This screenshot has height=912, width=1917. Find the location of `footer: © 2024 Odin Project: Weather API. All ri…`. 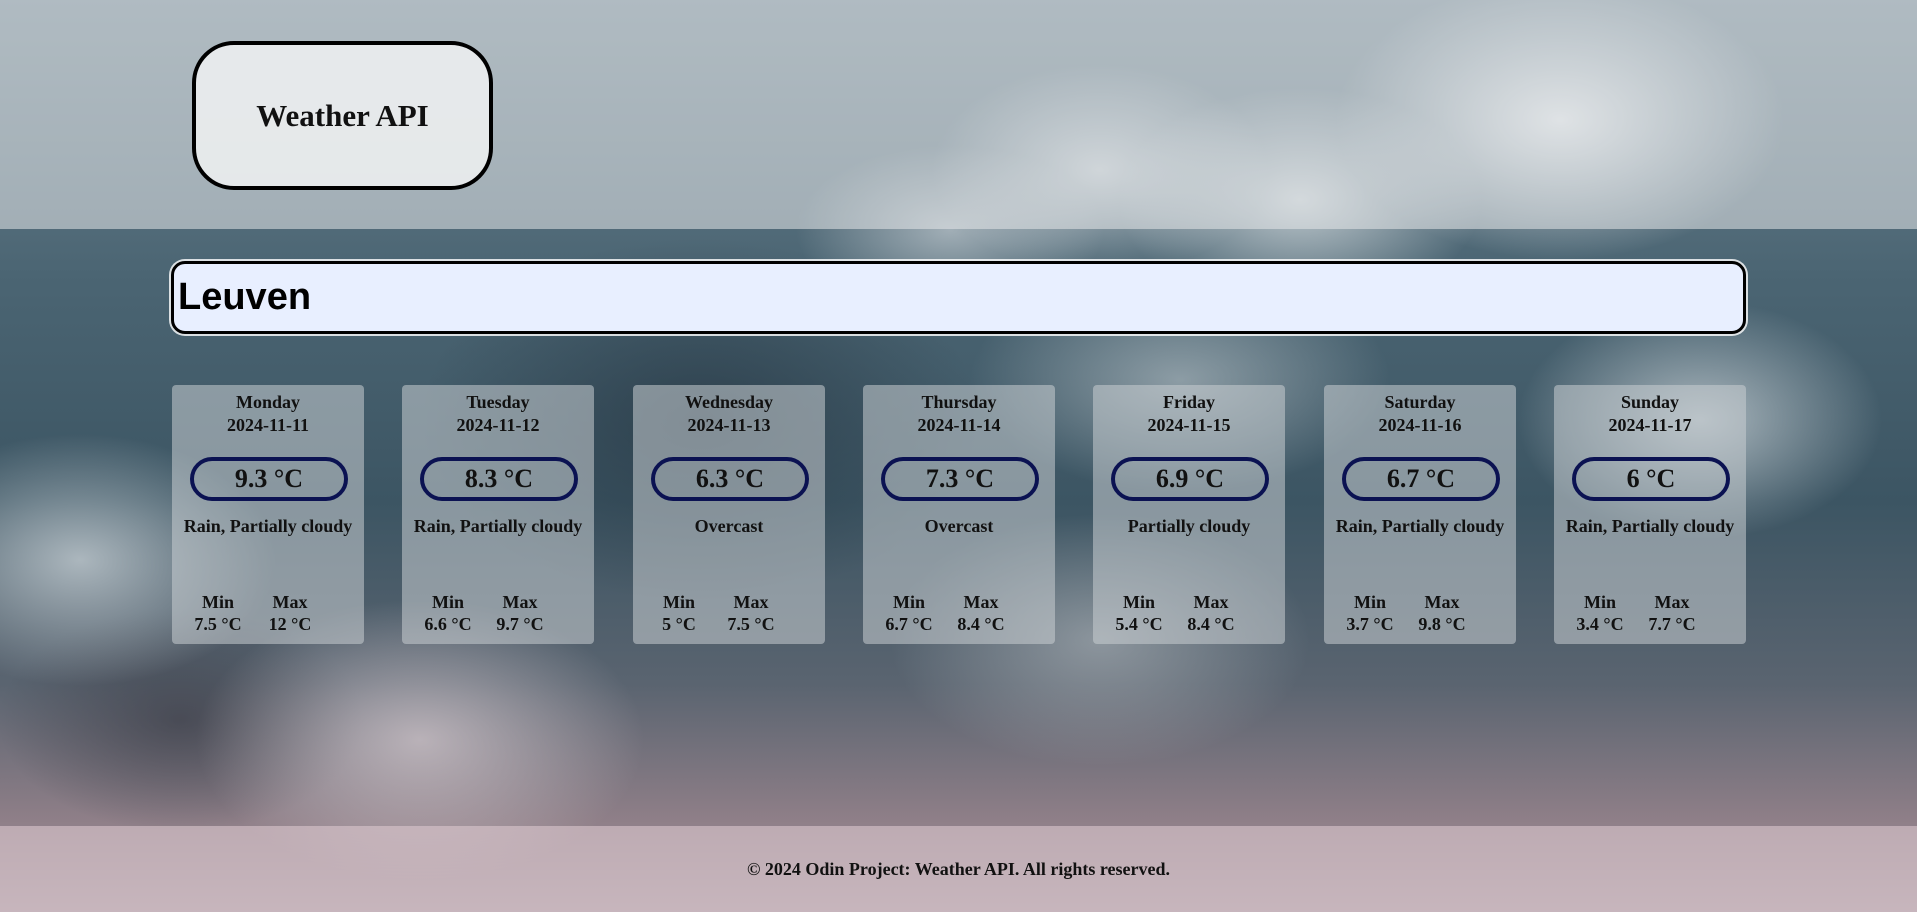

footer: © 2024 Odin Project: Weather API. All ri… is located at coordinates (958, 869).